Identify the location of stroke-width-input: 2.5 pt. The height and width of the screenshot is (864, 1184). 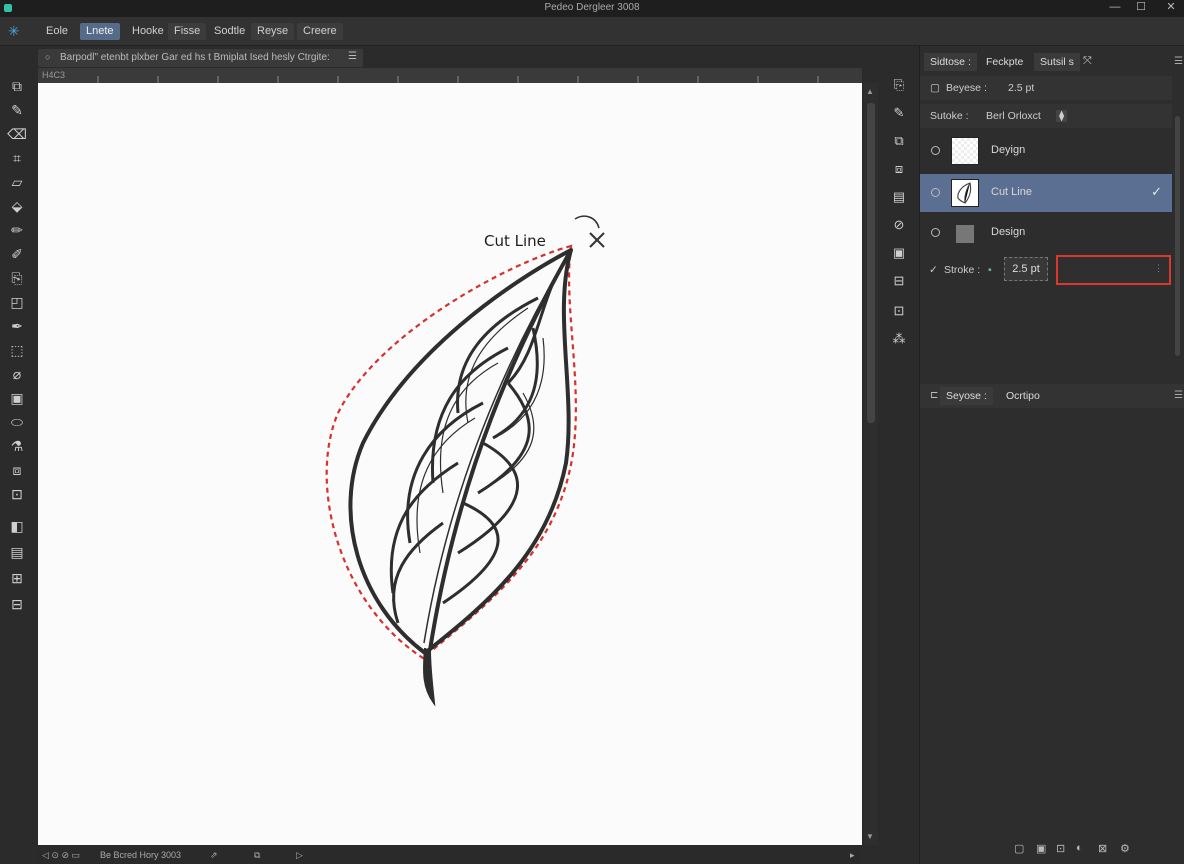
(1026, 269).